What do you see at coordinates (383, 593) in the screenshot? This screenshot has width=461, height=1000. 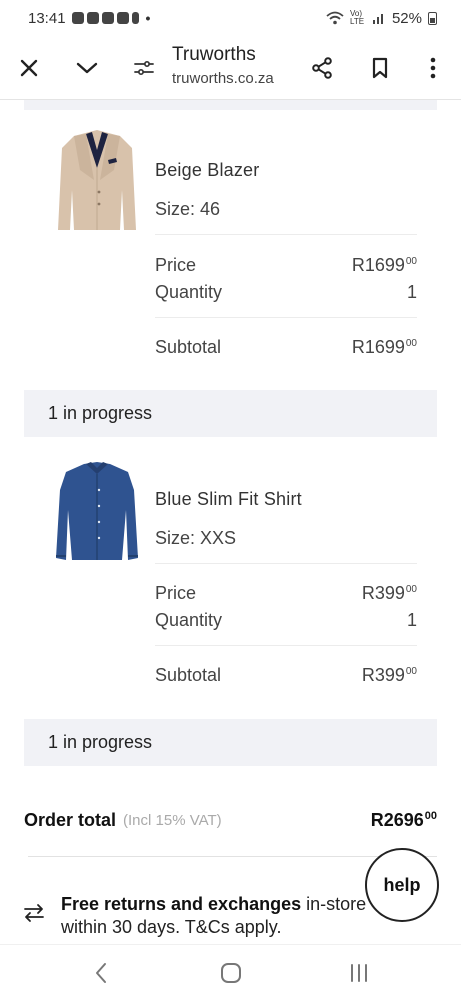 I see `price-amount: R399` at bounding box center [383, 593].